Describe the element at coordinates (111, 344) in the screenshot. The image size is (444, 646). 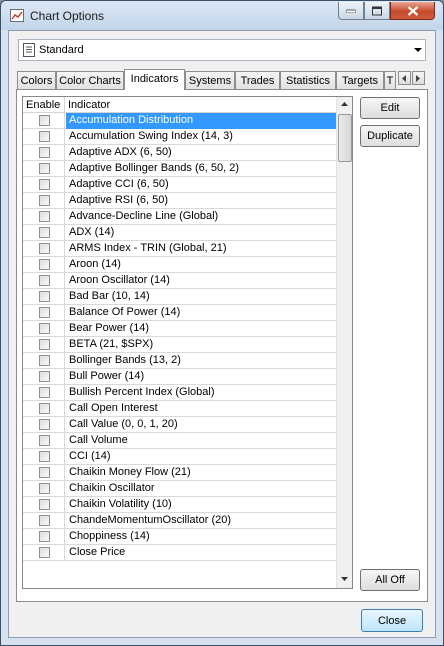
I see `indicator-name: BETA (21, $SPX)` at that location.